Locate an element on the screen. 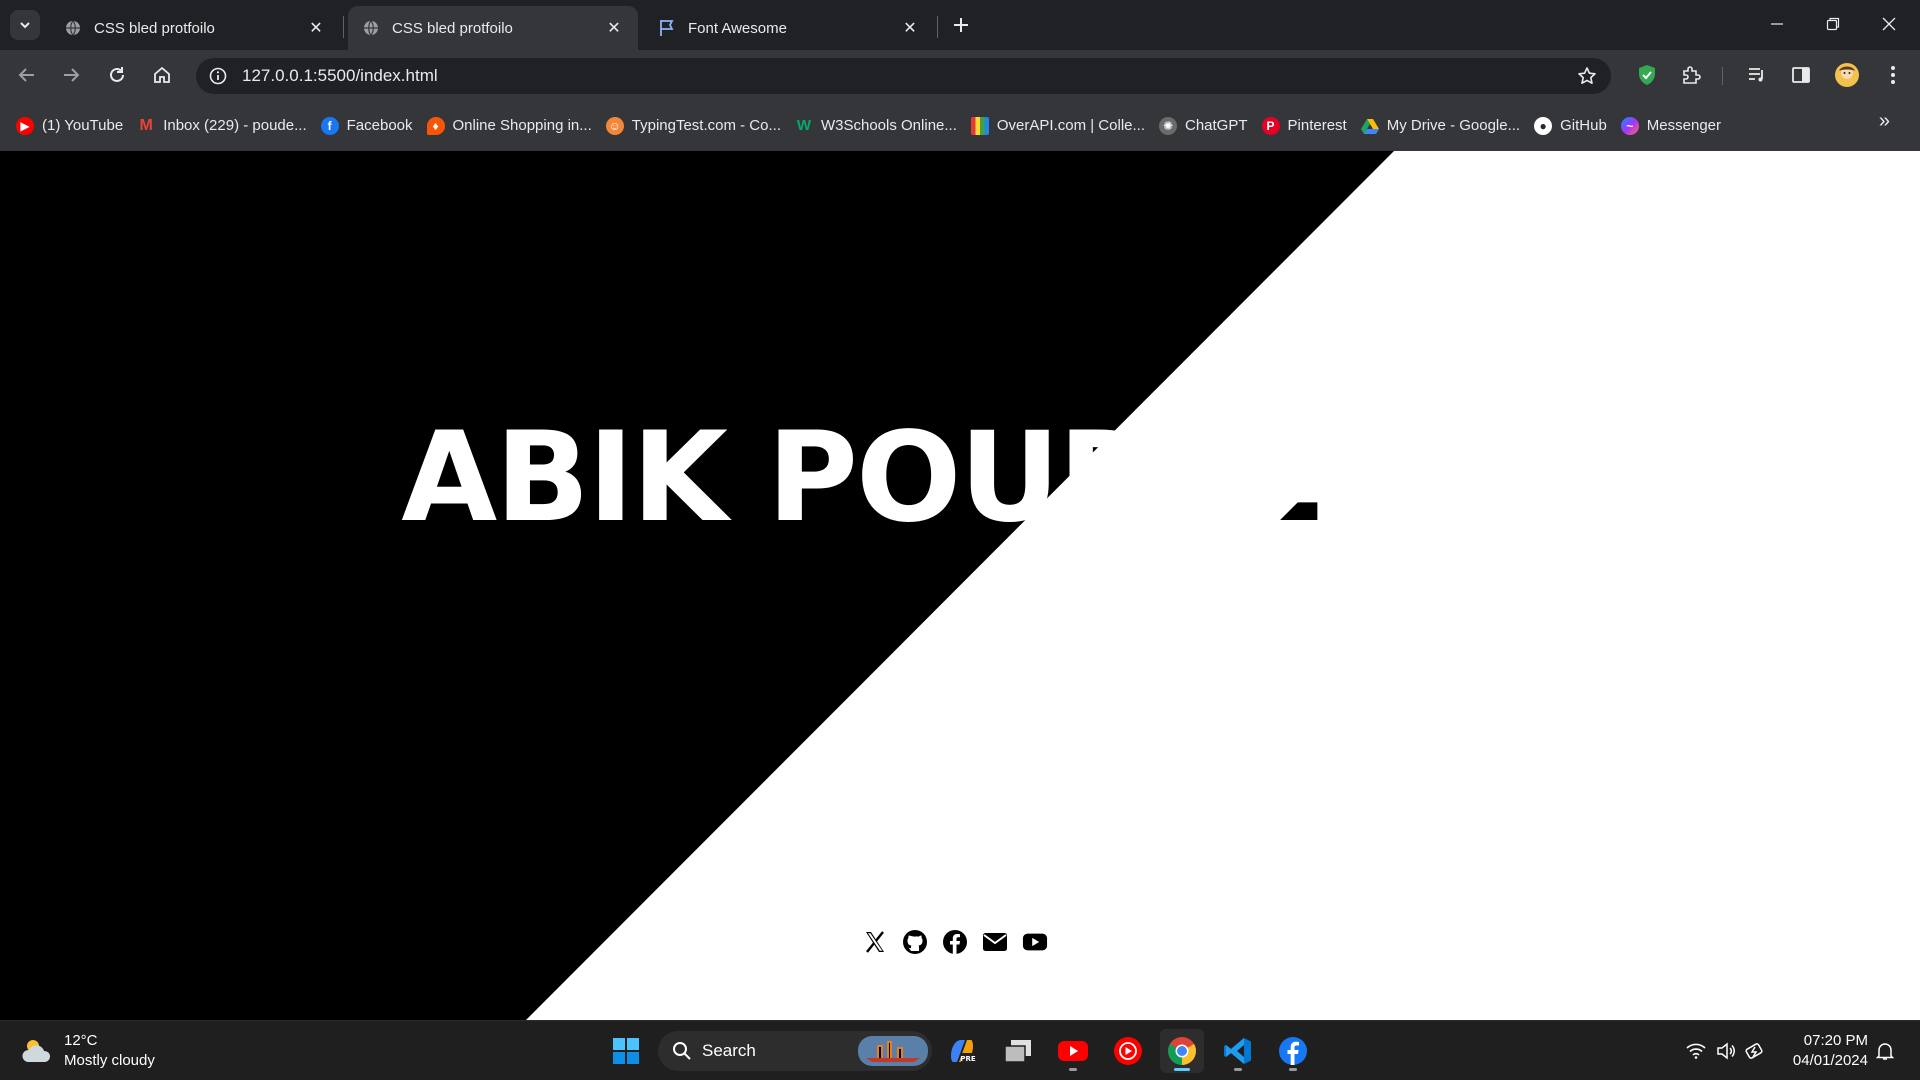 This screenshot has width=1920, height=1080. w3schools-icon: W is located at coordinates (804, 125).